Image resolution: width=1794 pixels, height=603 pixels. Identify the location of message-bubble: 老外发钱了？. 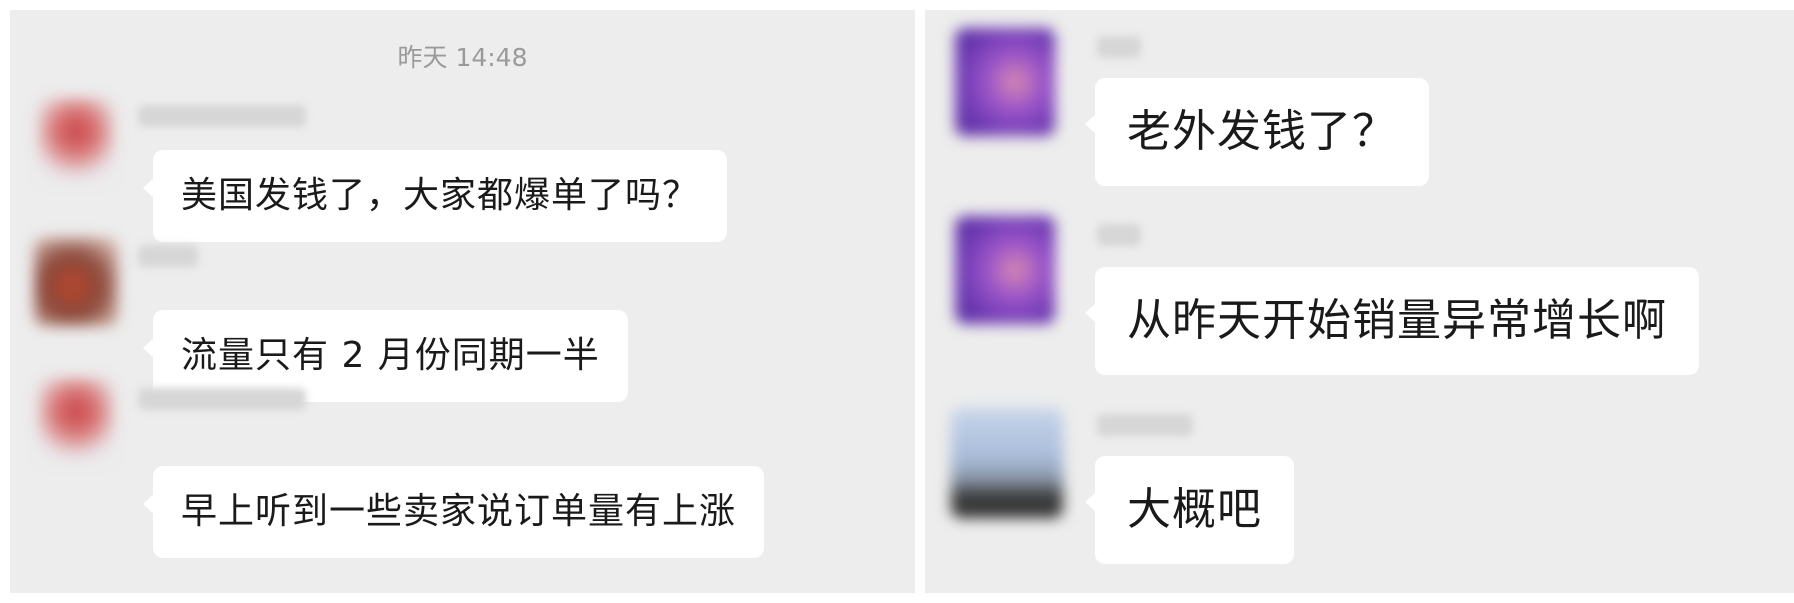
(1257, 132).